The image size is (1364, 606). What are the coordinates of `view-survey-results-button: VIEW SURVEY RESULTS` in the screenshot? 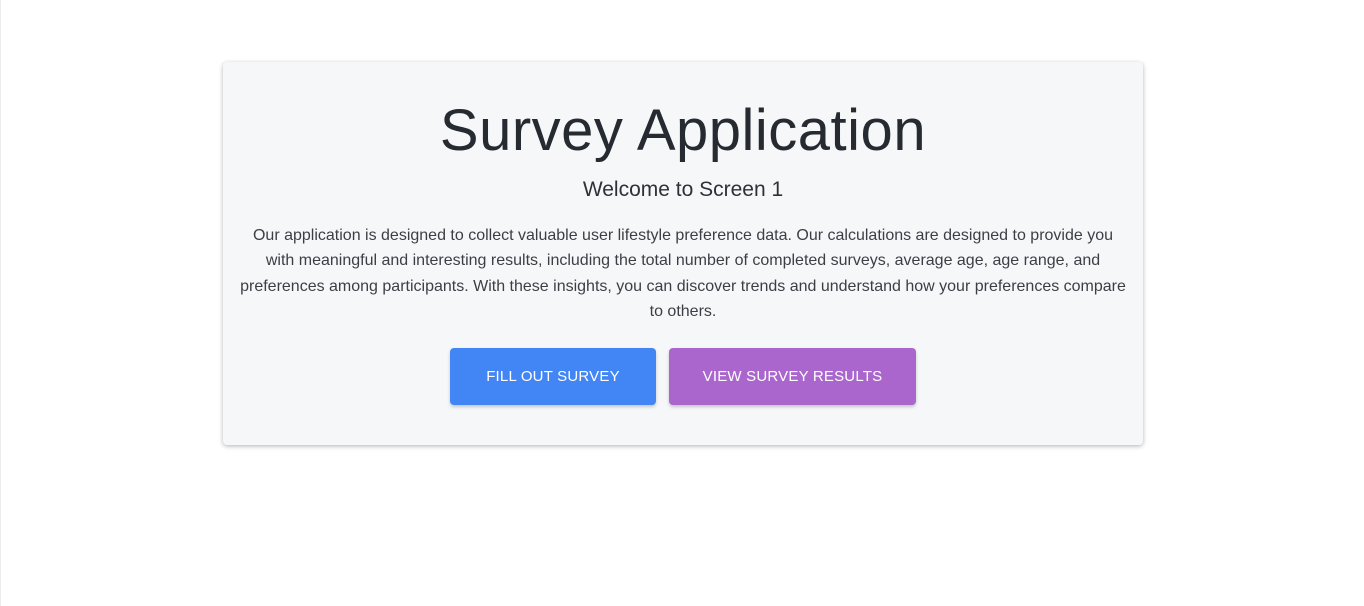 It's located at (792, 376).